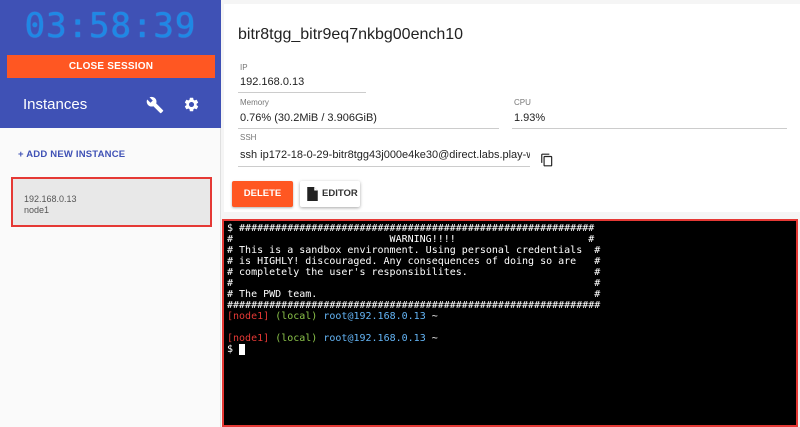  Describe the element at coordinates (510, 349) in the screenshot. I see `input-line: $` at that location.